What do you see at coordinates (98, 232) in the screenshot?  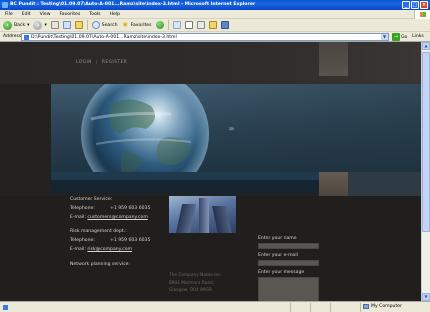 I see `risk-dept-heading: Risk management dept.:` at bounding box center [98, 232].